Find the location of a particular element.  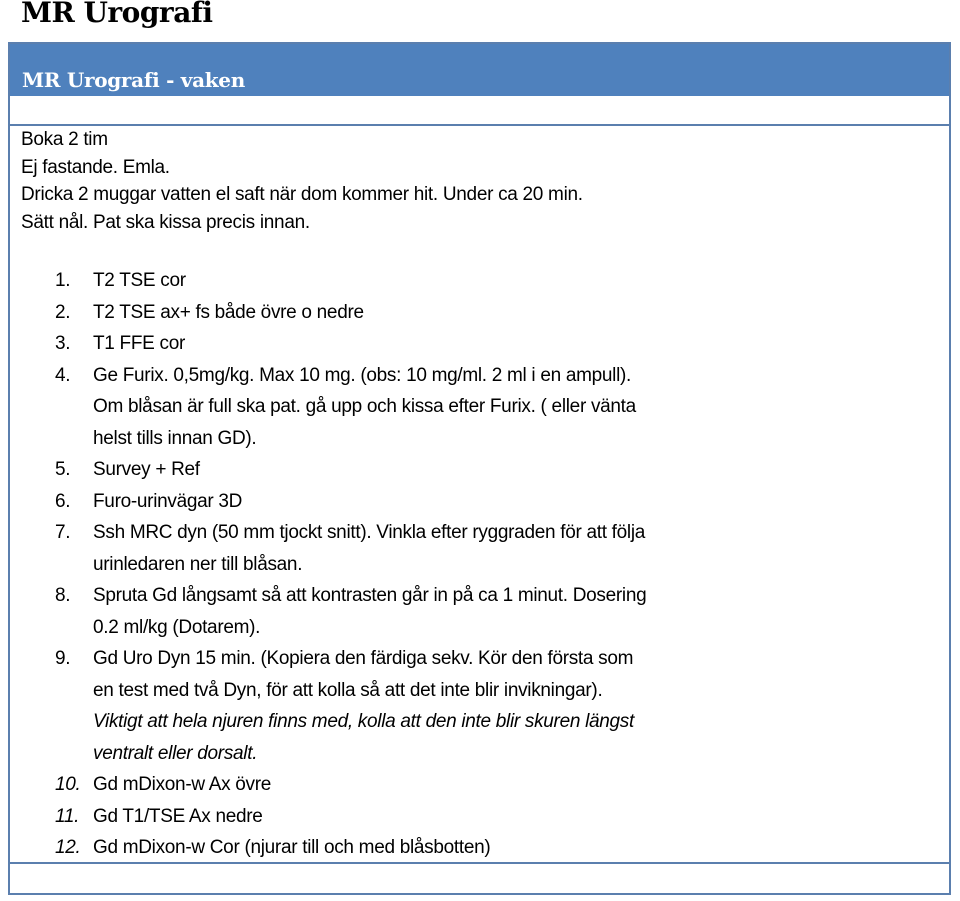

list-item: 2. T2 TSE ax+ fs både övre o nedre is located at coordinates (385, 313).